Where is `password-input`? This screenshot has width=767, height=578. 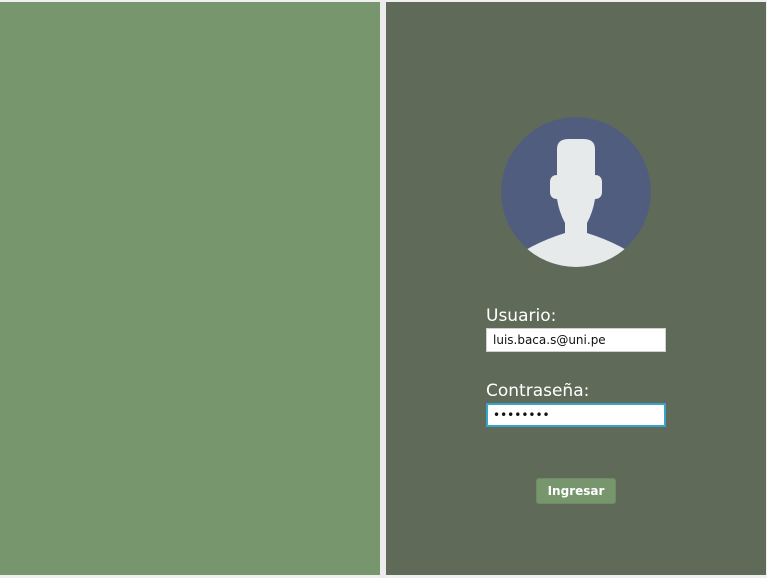
password-input is located at coordinates (576, 415).